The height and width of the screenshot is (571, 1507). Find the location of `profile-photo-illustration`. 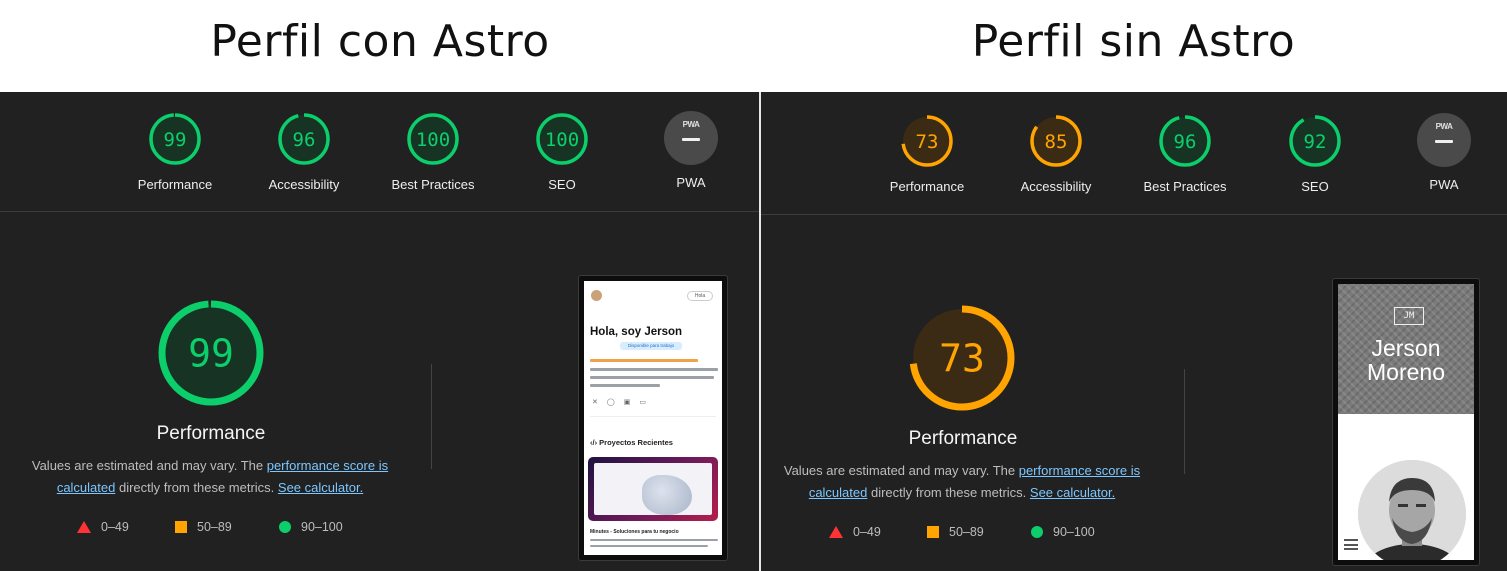

profile-photo-illustration is located at coordinates (1412, 510).